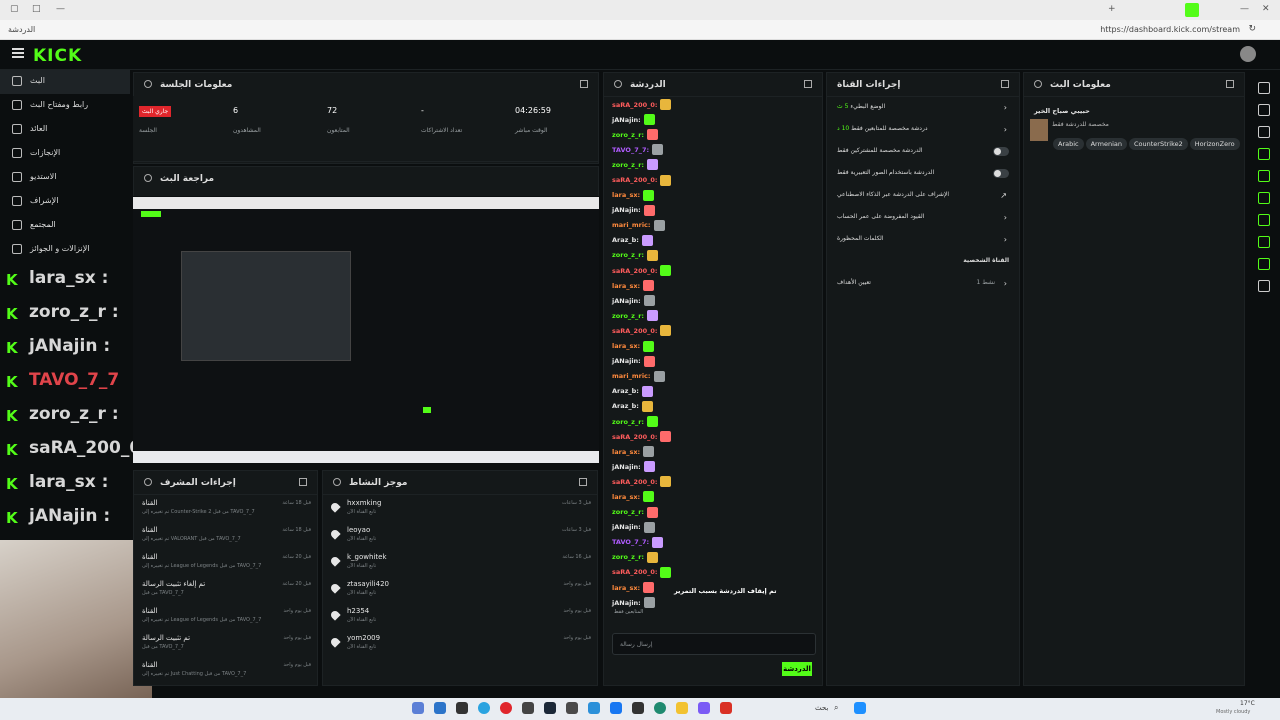  I want to click on sidebar-item-community: المجتمع, so click(65, 226).